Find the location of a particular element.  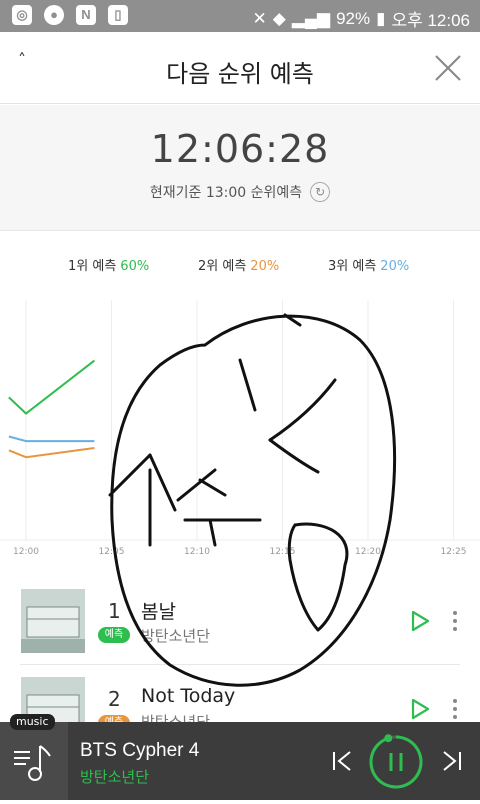

legend-label: 2위 예측 is located at coordinates (222, 266).